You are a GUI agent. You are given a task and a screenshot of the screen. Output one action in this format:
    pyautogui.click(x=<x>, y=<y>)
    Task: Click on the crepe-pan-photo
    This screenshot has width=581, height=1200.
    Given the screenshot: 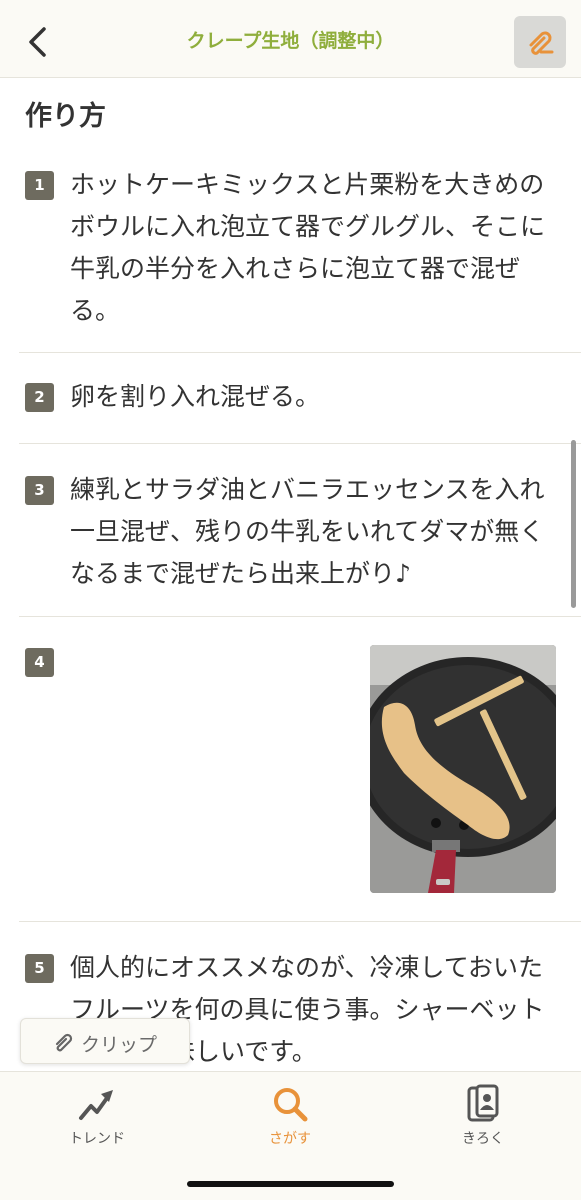 What is the action you would take?
    pyautogui.click(x=463, y=769)
    